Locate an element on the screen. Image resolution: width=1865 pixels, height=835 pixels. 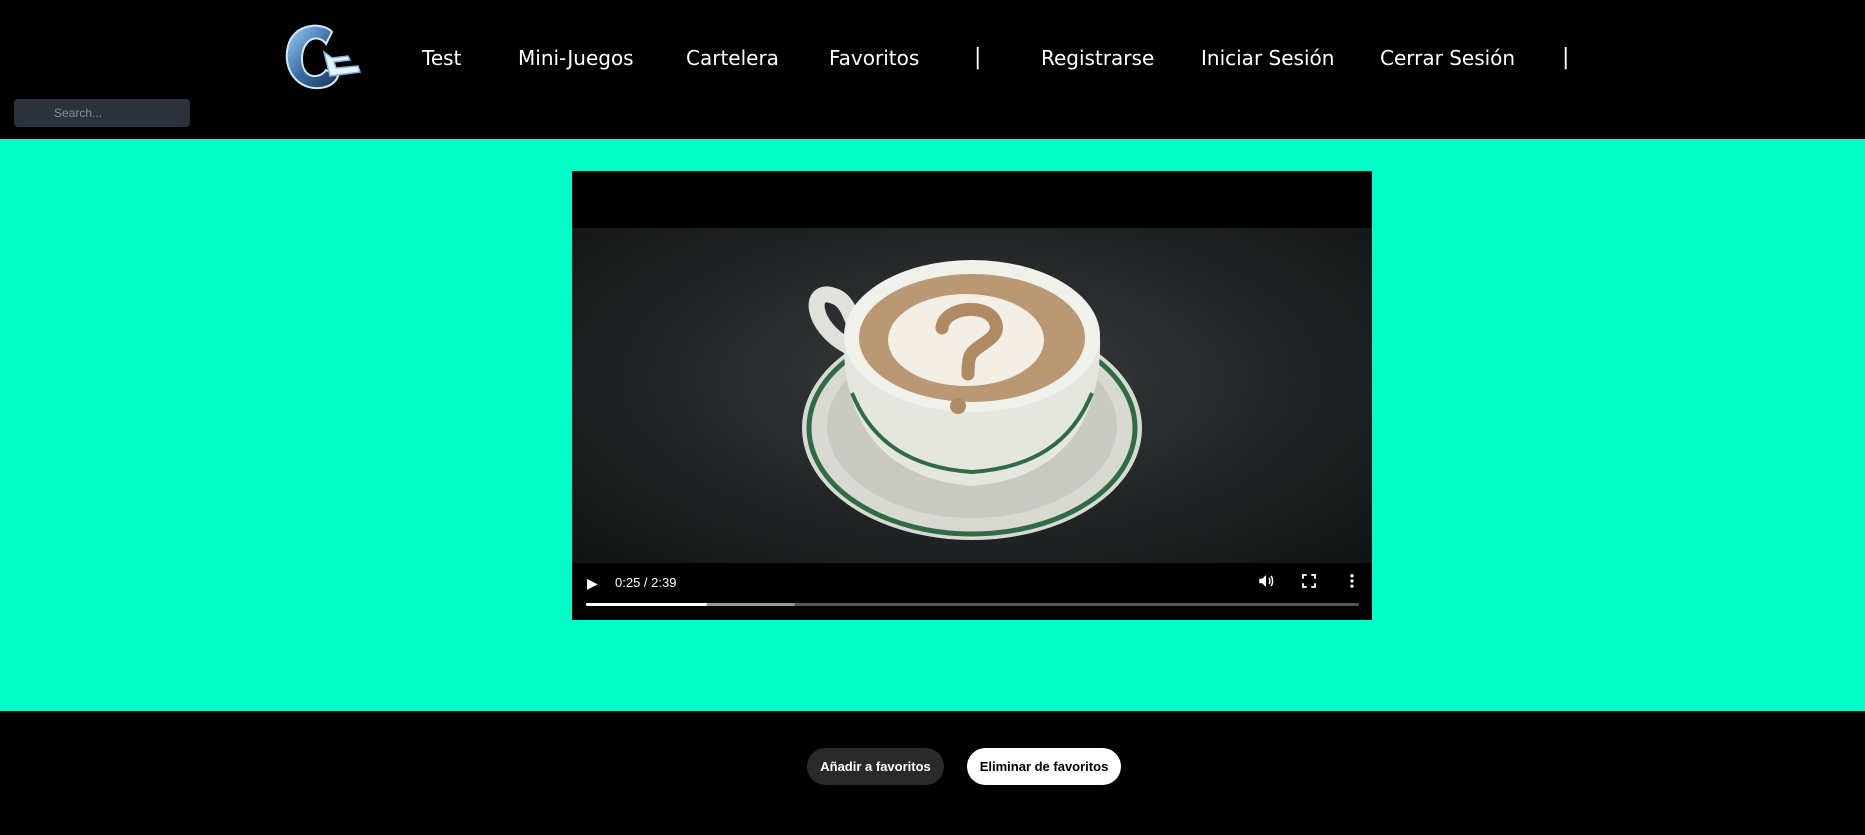
nav-link-cerrar-sesion: Cerrar Sesión is located at coordinates (1447, 58).